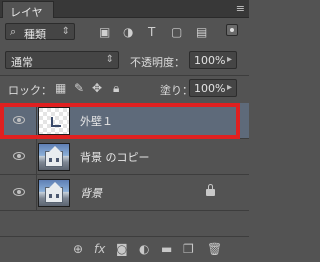  I want to click on adjustment-filter-icon: ◑, so click(128, 32).